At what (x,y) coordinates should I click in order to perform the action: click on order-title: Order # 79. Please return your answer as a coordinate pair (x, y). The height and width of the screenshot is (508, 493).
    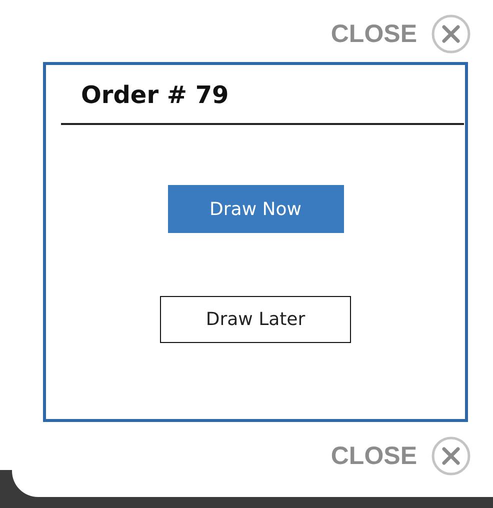
    Looking at the image, I should click on (262, 103).